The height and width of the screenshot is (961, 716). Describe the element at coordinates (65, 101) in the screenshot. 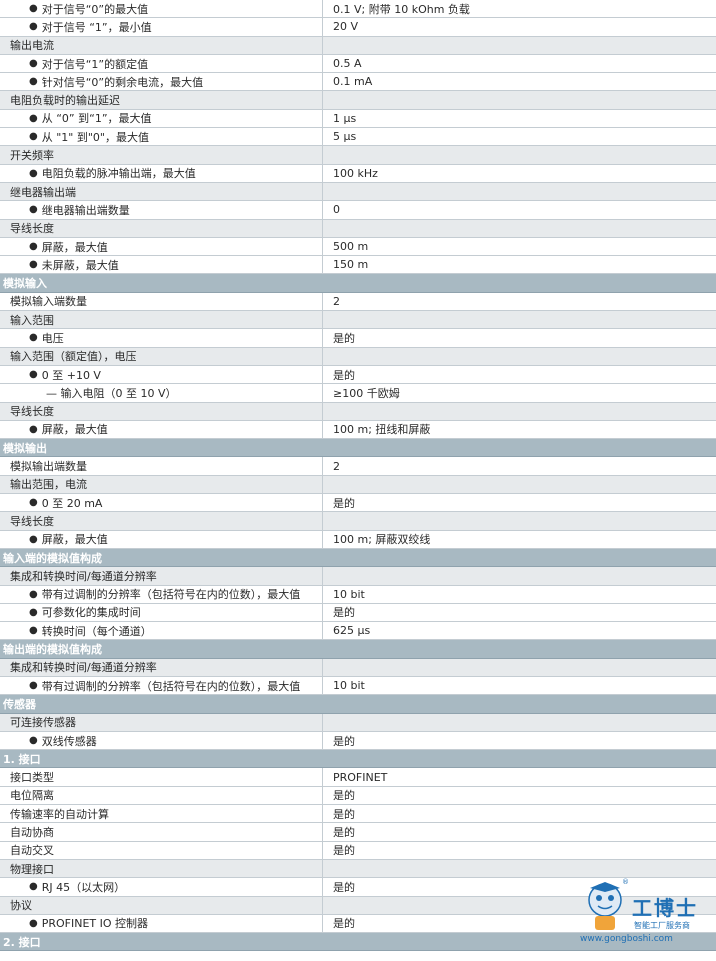

I see `row-label: 电阻负载时的输出延迟` at that location.